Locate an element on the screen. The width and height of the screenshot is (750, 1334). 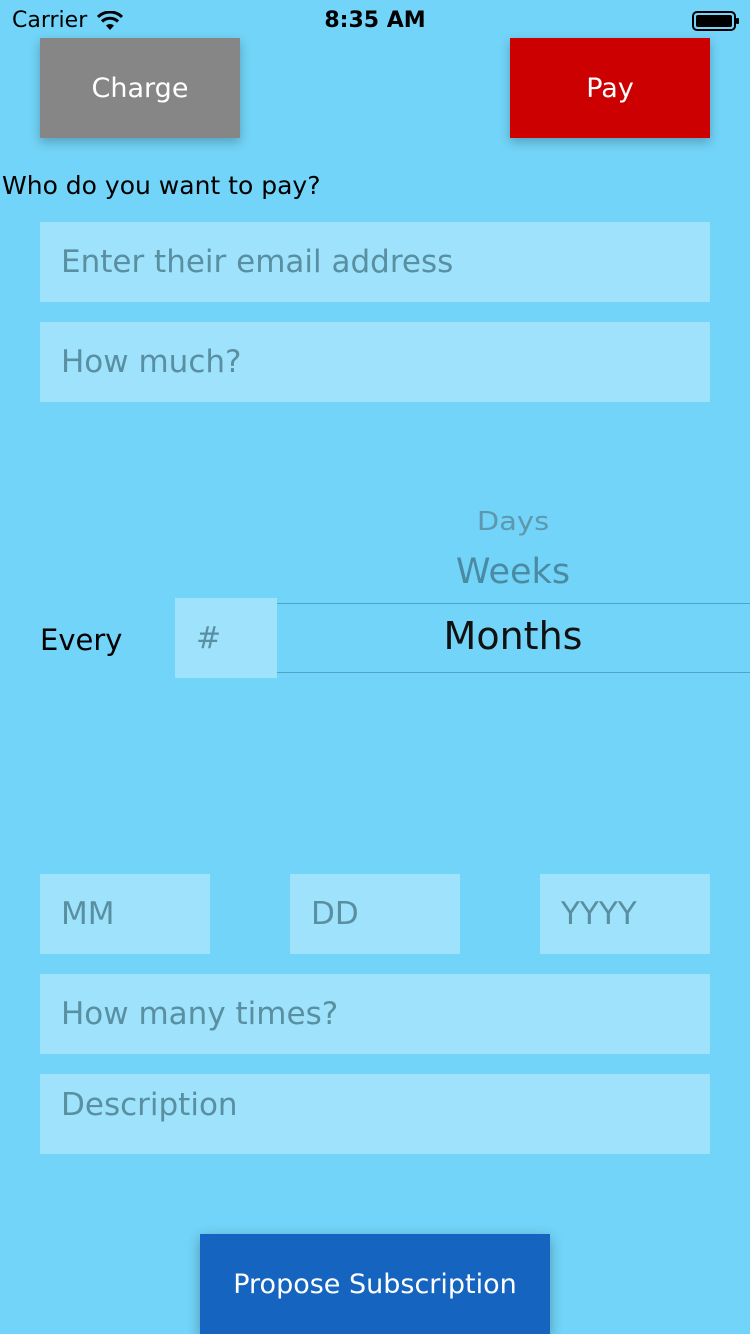
interval-unit-picker: Days Weeks Months is located at coordinates (513, 625).